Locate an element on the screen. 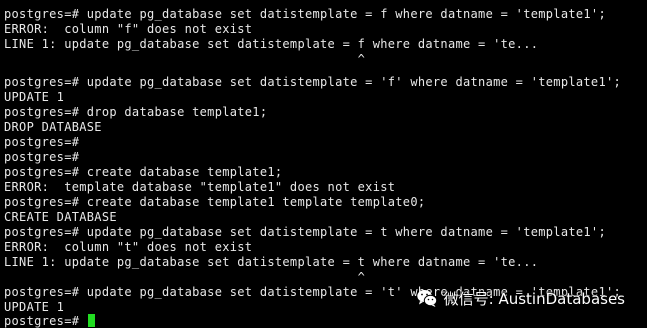 The image size is (647, 328). terminal-line: postgres=# create database template1; is located at coordinates (143, 172).